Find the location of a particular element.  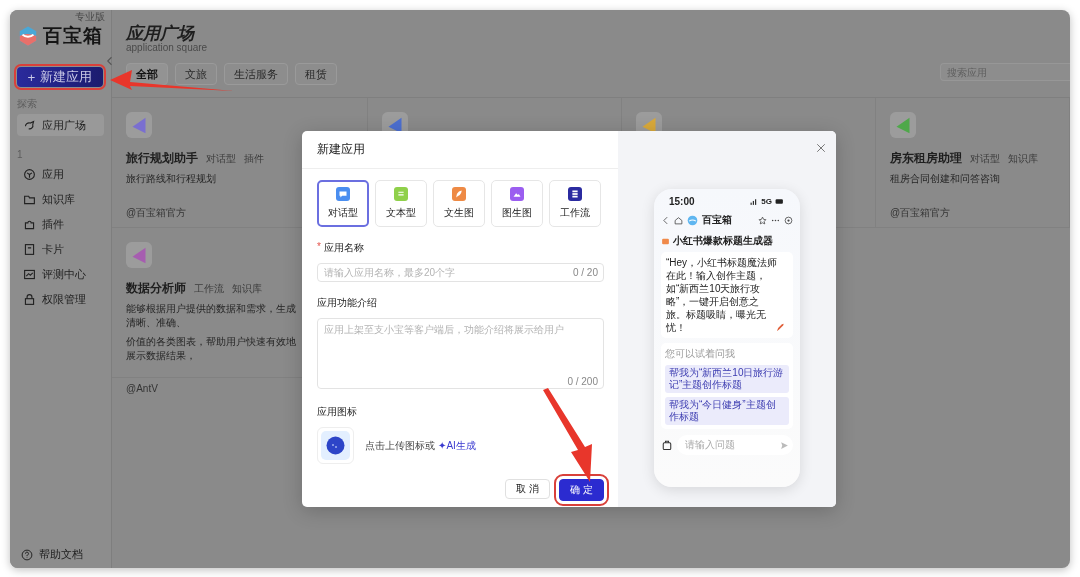

field-label: 应用名称 is located at coordinates (343, 248).